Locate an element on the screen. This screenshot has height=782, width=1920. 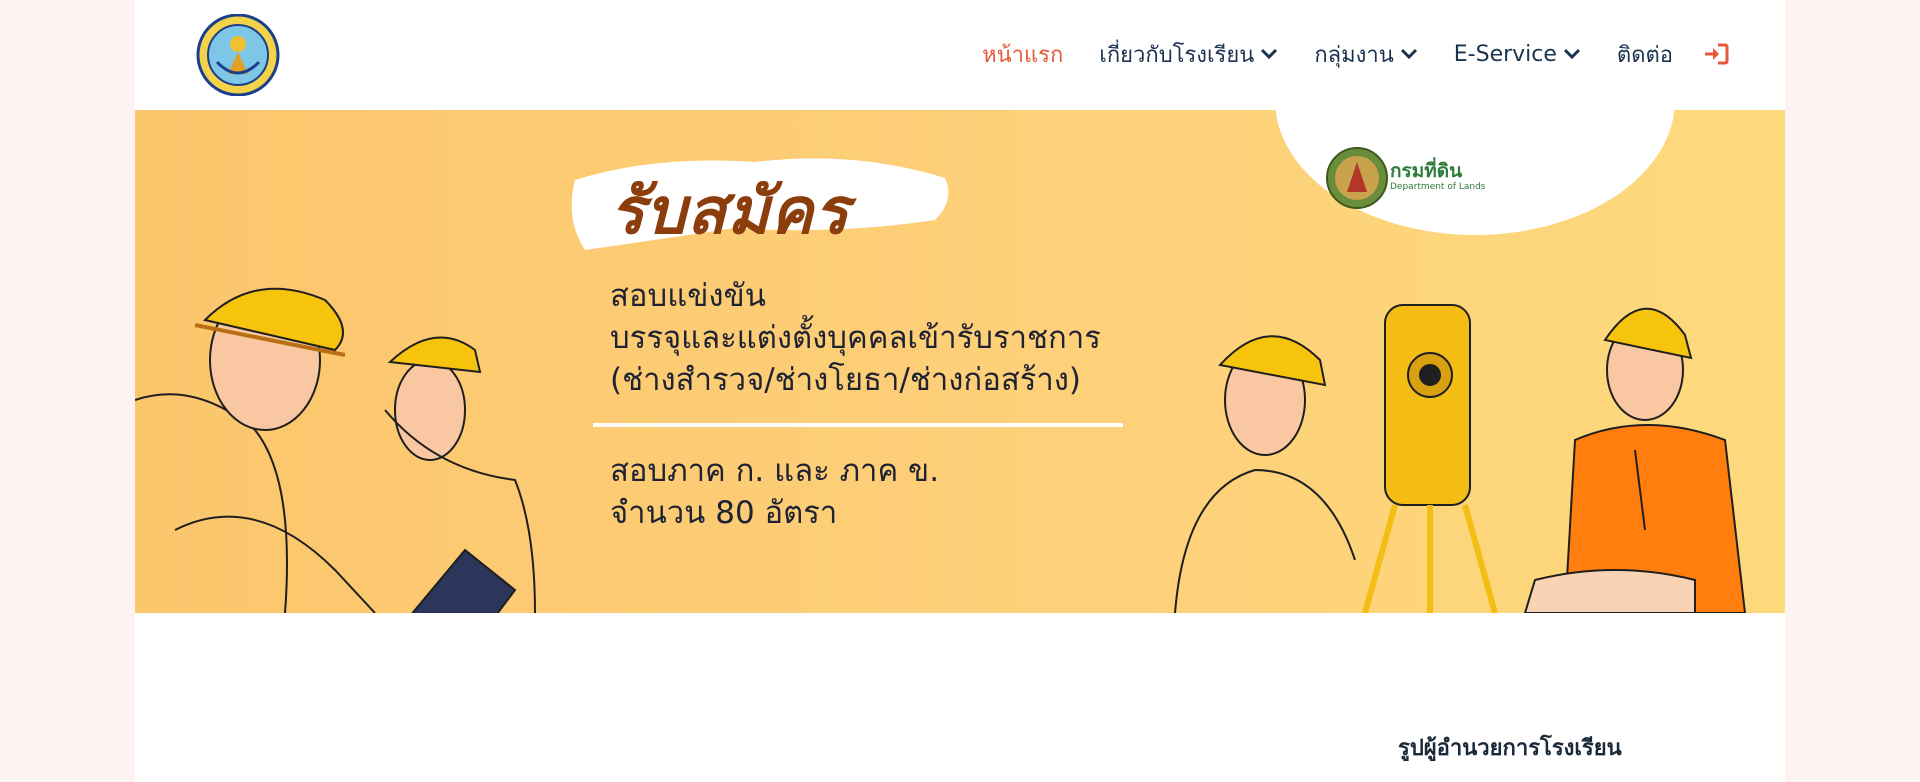
nav-eservice-label: E-Service is located at coordinates (1505, 54).